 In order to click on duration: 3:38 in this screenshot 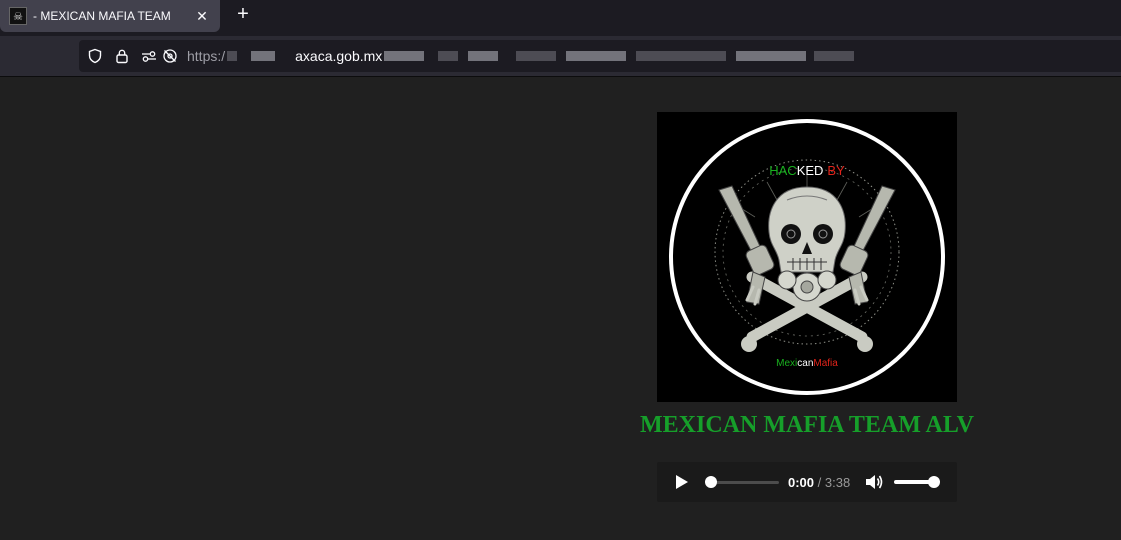, I will do `click(837, 482)`.